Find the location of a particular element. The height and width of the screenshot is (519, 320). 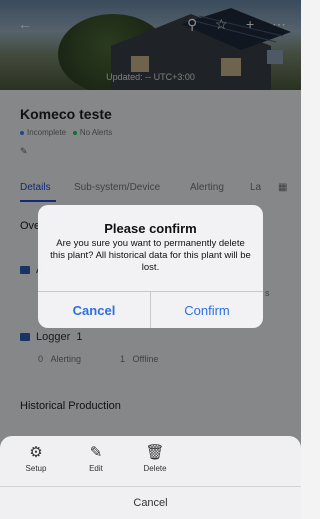

sheet-cancel-button: Cancel is located at coordinates (150, 503).